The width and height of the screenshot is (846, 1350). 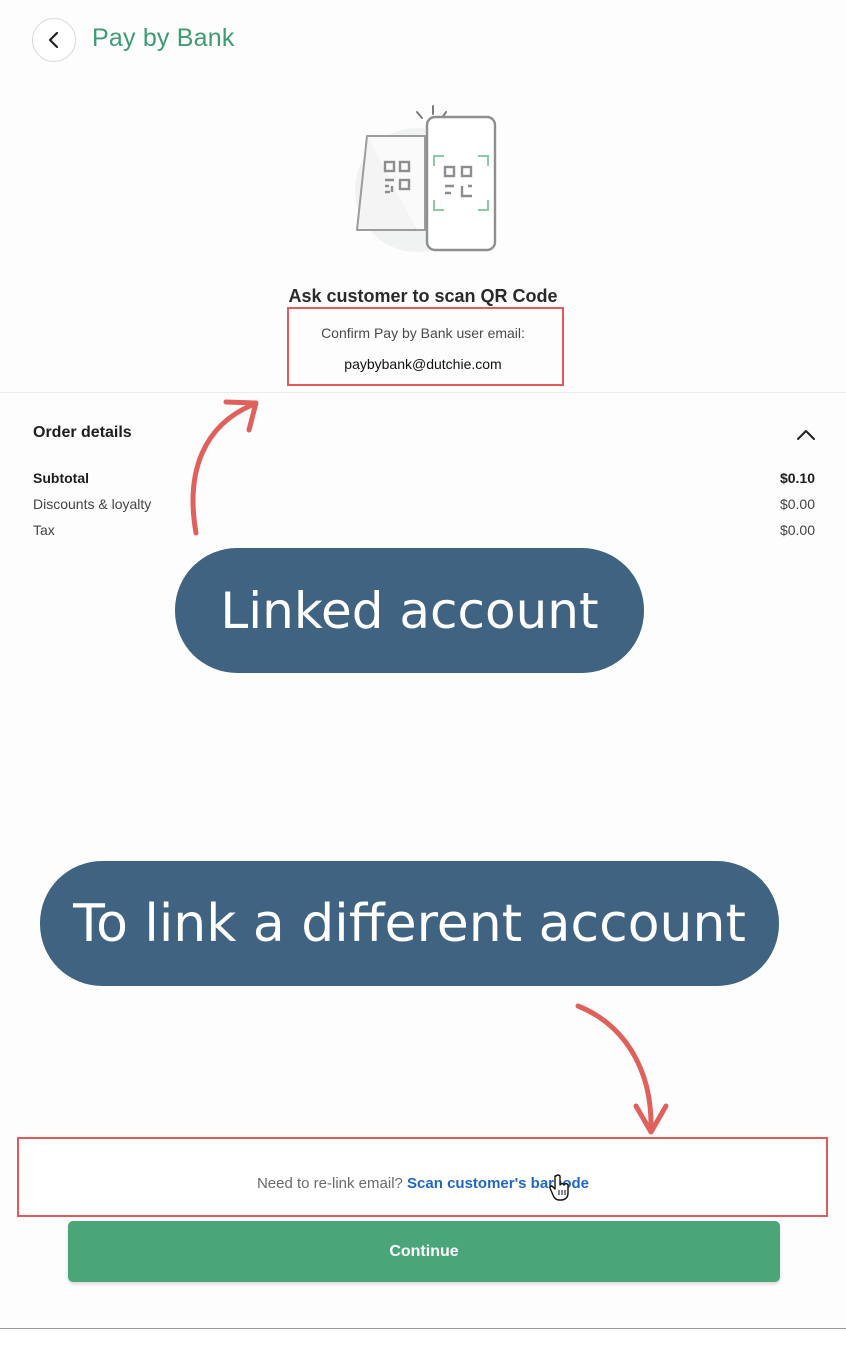 I want to click on page-title: Pay by Bank, so click(x=163, y=38).